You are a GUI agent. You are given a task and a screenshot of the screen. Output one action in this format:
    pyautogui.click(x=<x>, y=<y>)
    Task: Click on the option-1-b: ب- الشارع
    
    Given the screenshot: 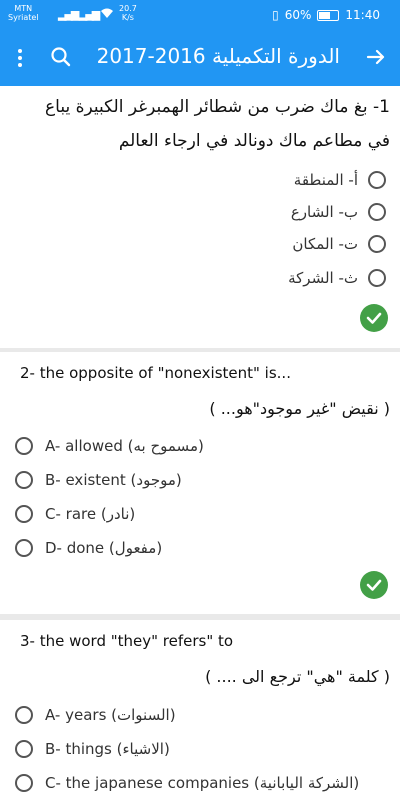 What is the action you would take?
    pyautogui.click(x=338, y=212)
    